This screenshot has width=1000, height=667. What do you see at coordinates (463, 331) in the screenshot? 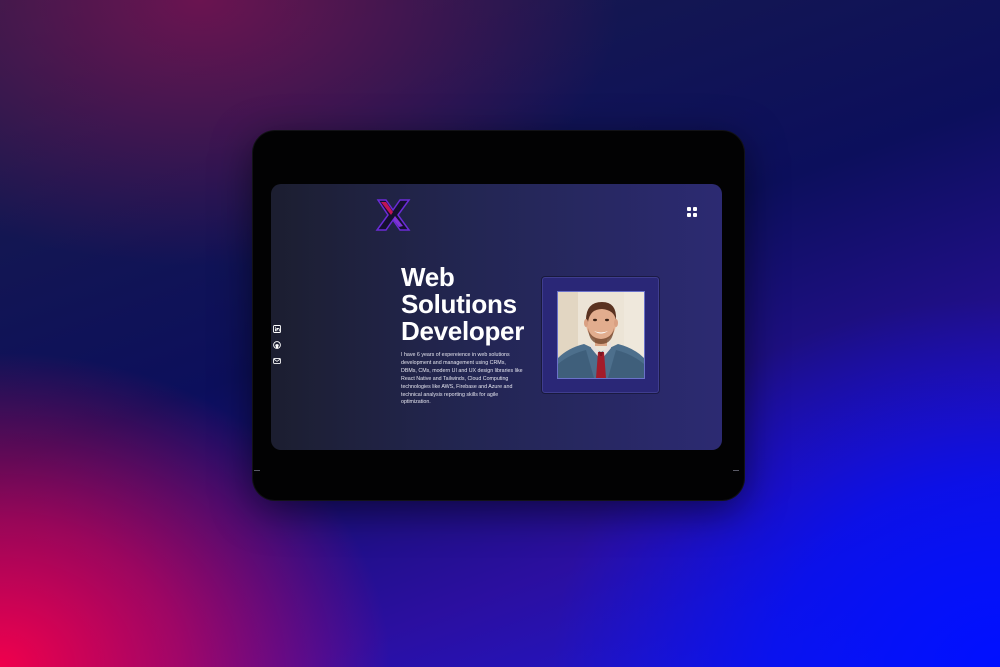
I see `hero-title-line: Developer` at bounding box center [463, 331].